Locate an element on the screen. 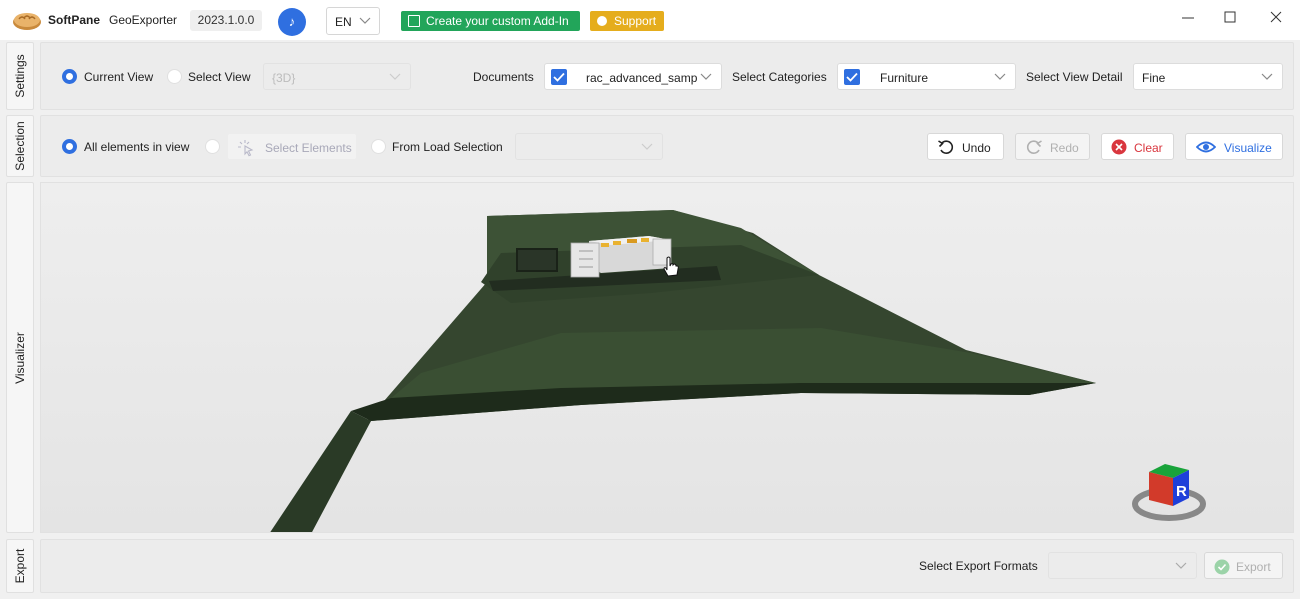 The width and height of the screenshot is (1300, 599). visualize-button: Visualize is located at coordinates (1234, 146).